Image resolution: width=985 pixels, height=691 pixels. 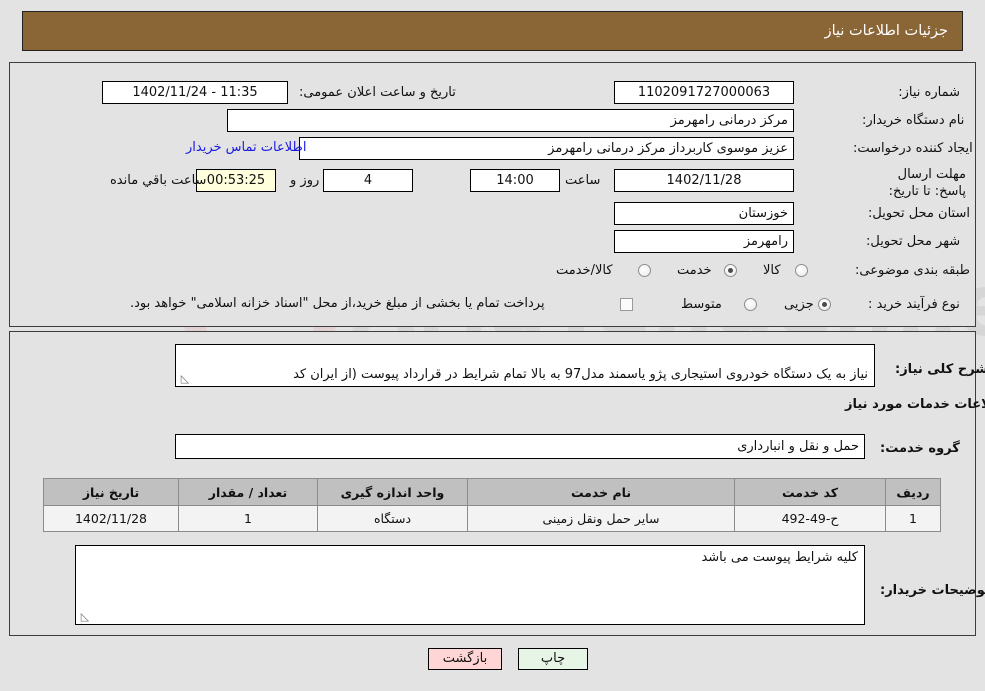 What do you see at coordinates (553, 659) in the screenshot?
I see `print-button: چاپ` at bounding box center [553, 659].